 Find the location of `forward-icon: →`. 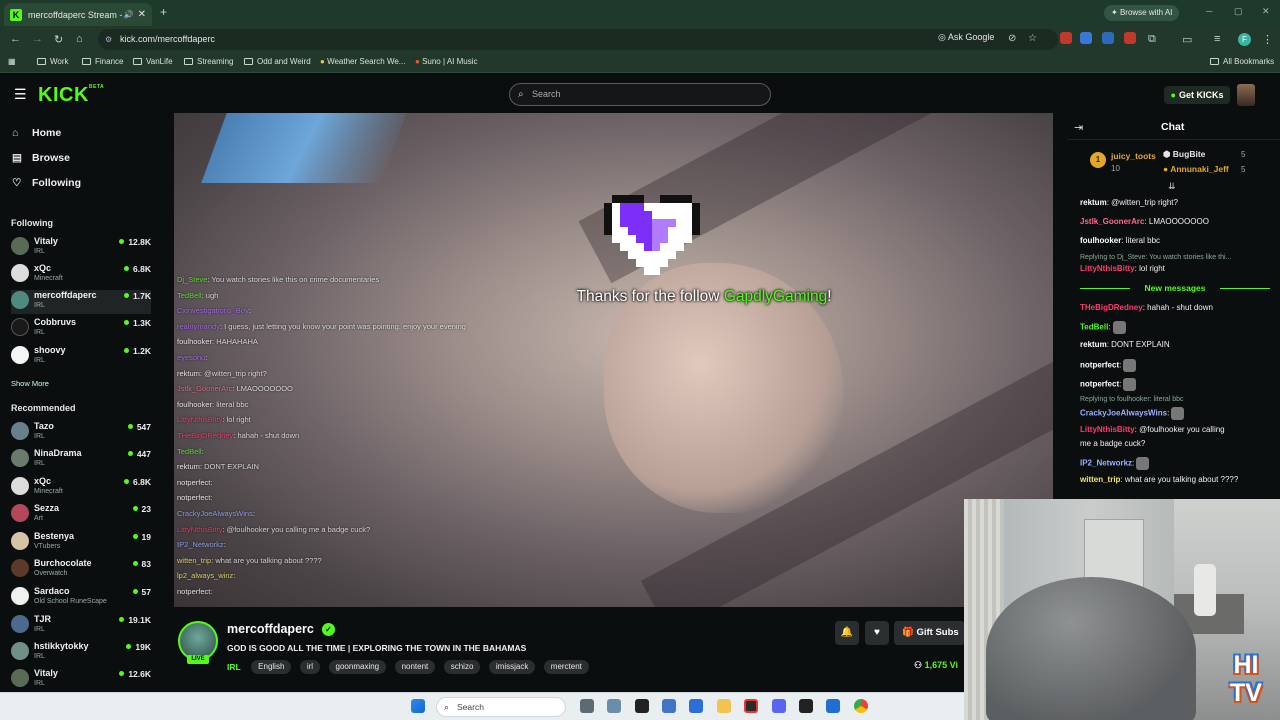

forward-icon: → is located at coordinates (37, 39).